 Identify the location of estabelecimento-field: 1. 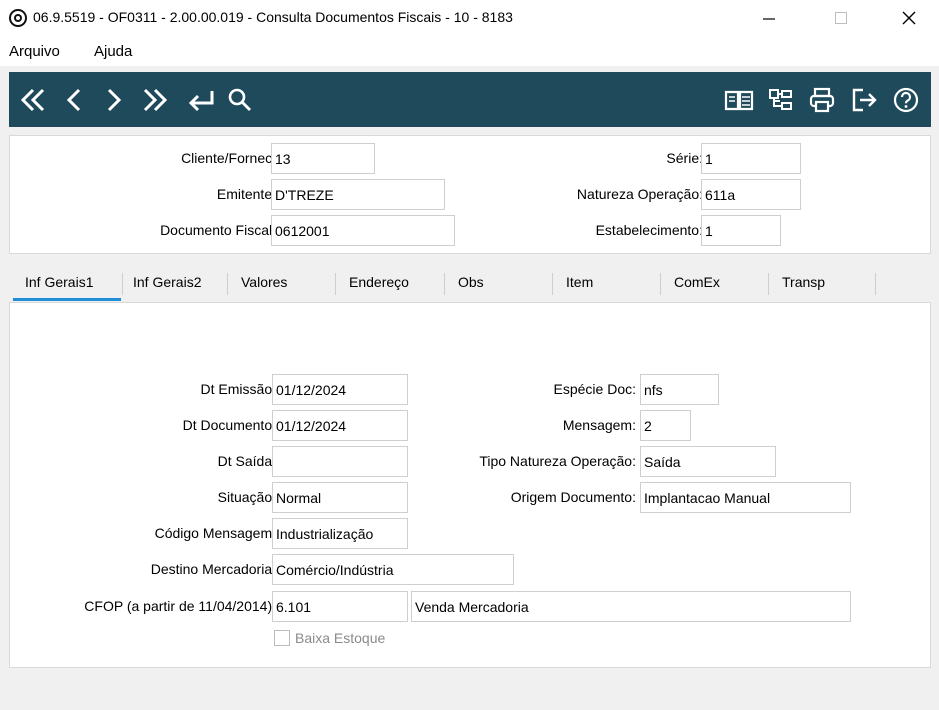
(741, 230).